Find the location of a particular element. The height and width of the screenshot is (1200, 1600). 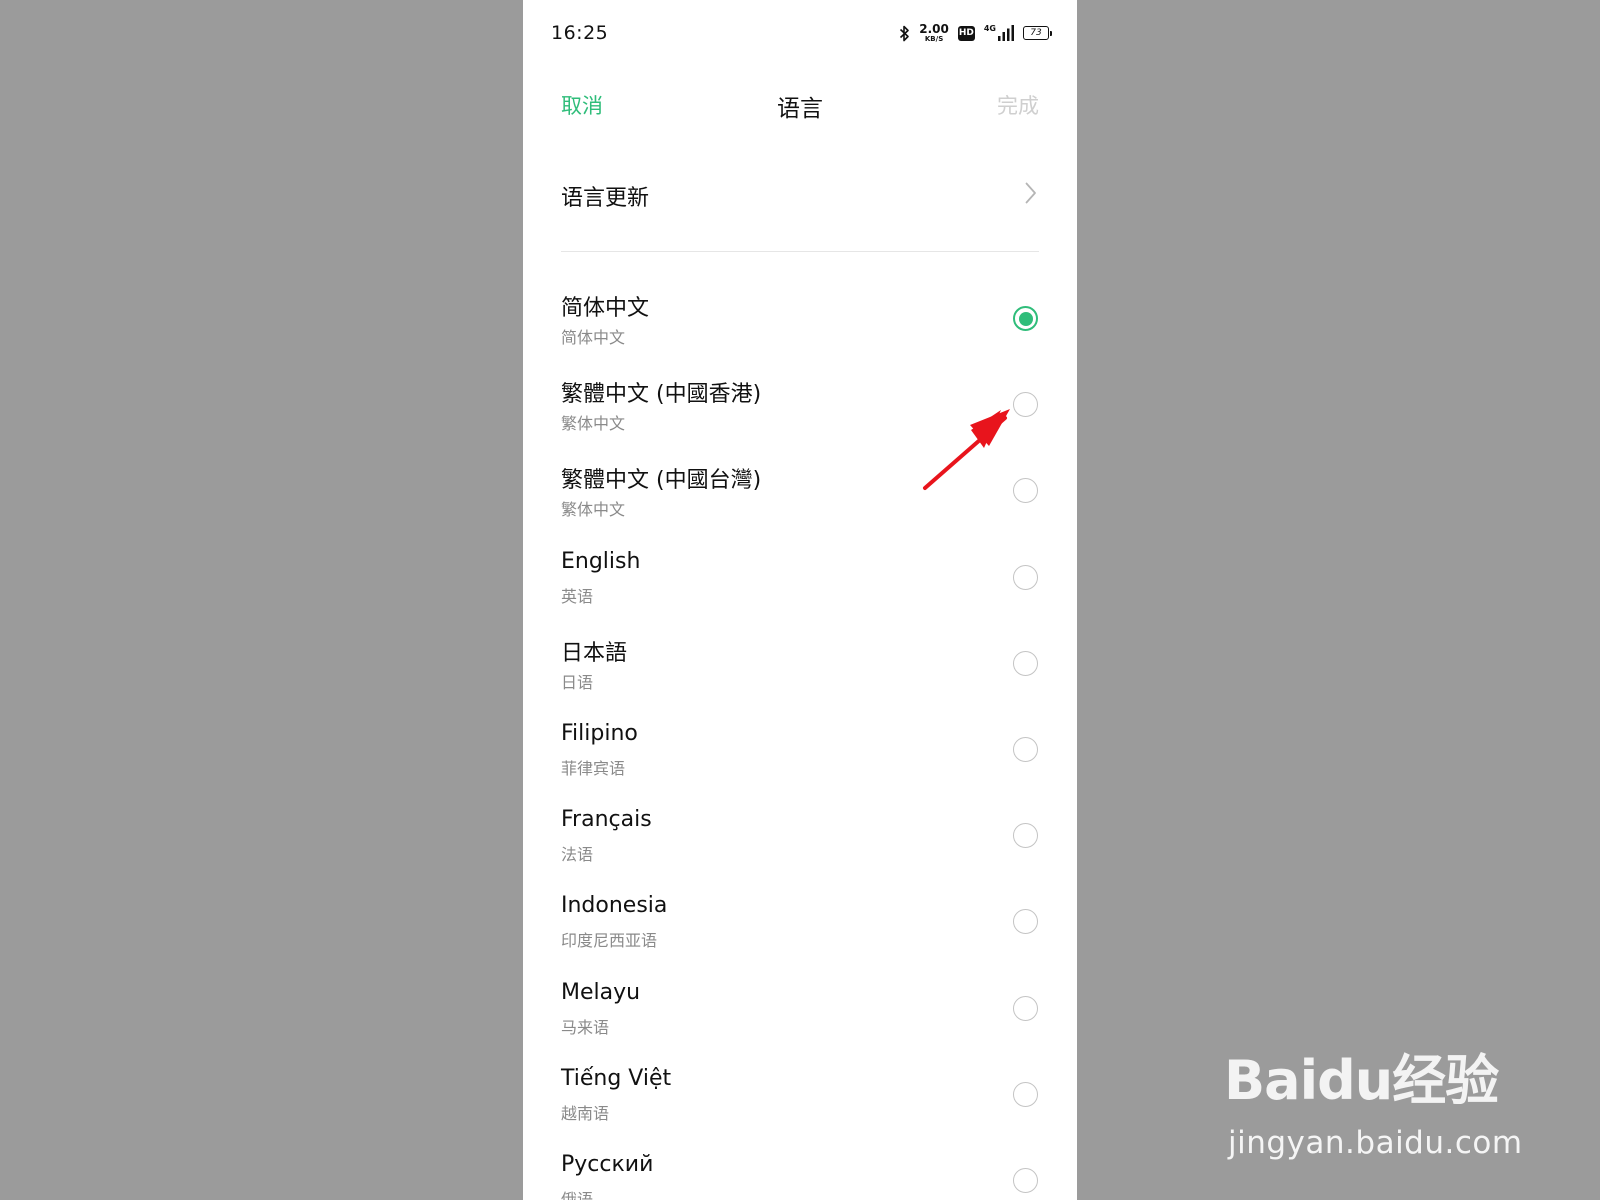

network-speed-value: 2.00 is located at coordinates (934, 29).